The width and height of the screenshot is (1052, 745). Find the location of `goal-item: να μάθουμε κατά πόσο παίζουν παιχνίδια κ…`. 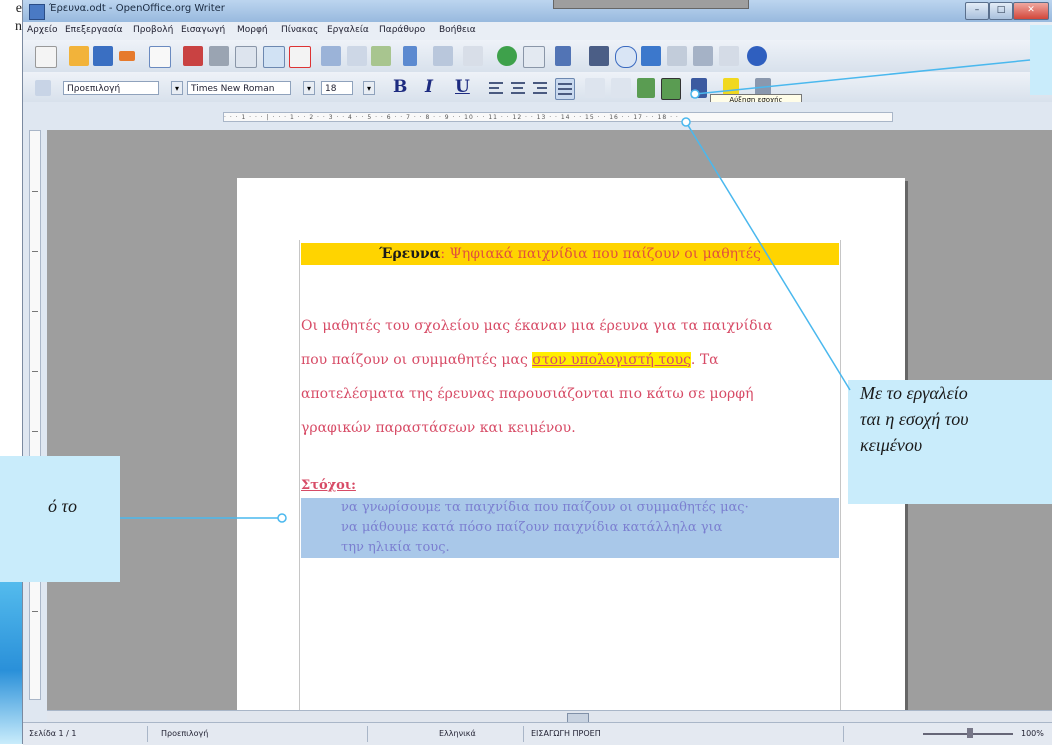

goal-item: να μάθουμε κατά πόσο παίζουν παιχνίδια κ… is located at coordinates (532, 527).